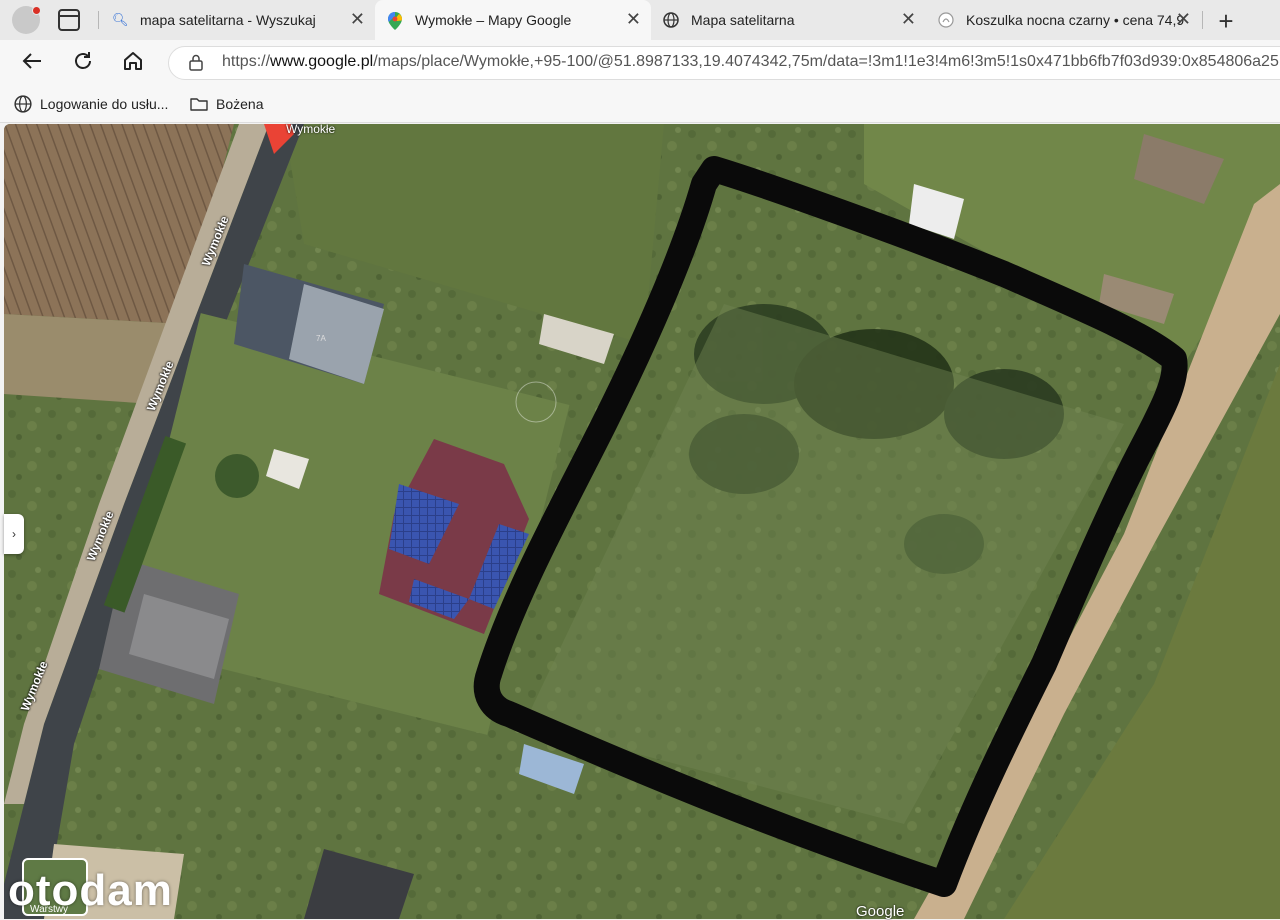 The width and height of the screenshot is (1280, 920). I want to click on google-logo: Google, so click(880, 911).